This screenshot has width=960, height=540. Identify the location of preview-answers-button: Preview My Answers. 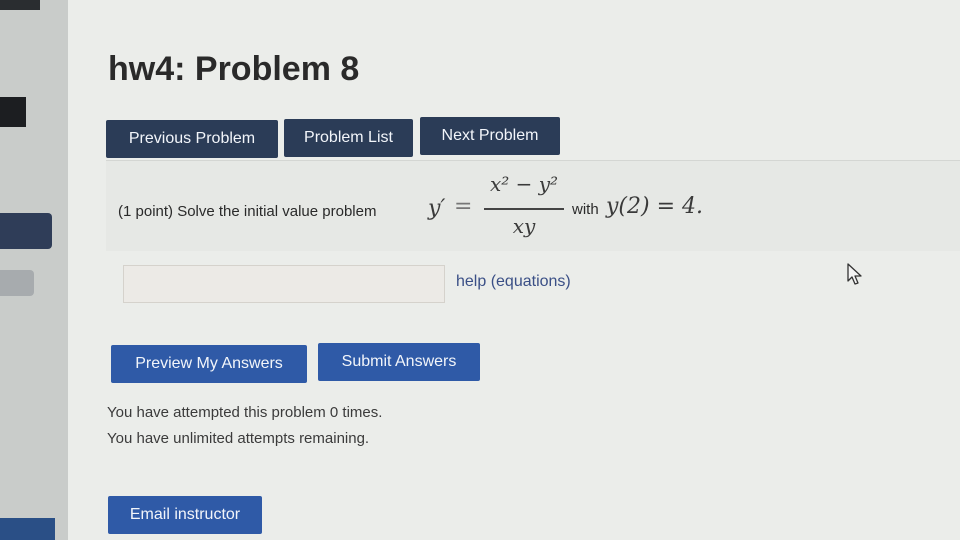
(209, 364).